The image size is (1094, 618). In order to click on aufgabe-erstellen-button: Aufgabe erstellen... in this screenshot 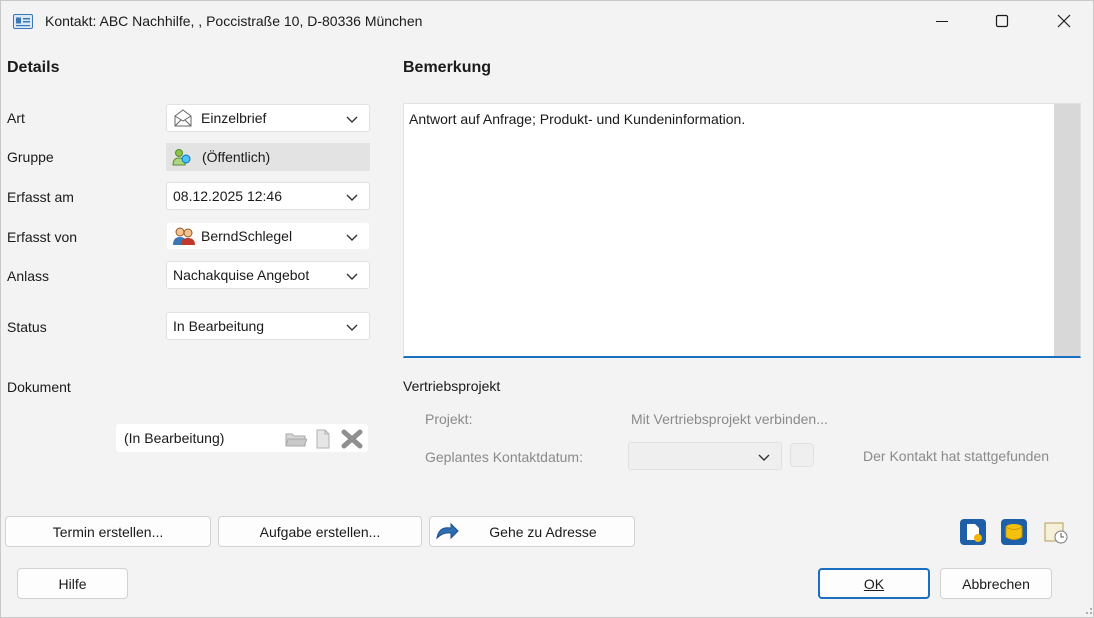, I will do `click(320, 531)`.